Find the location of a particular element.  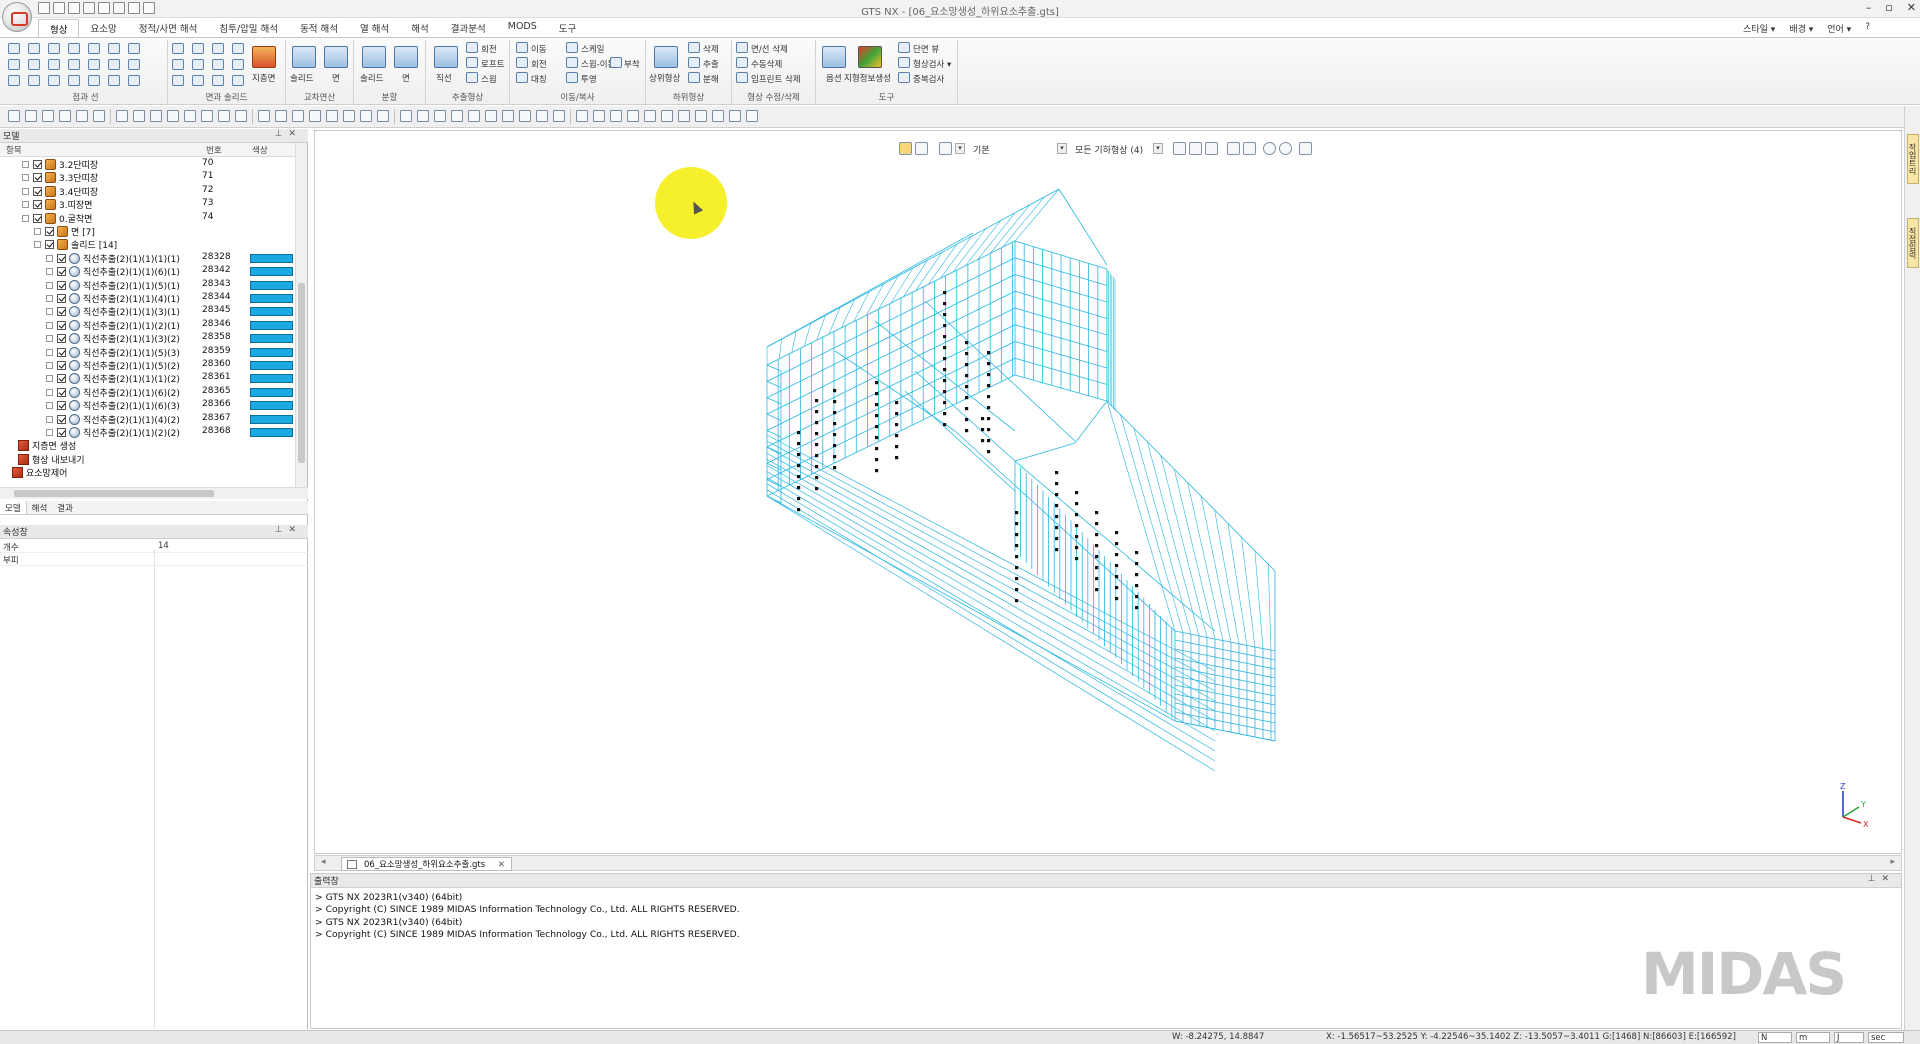

corner-icon is located at coordinates (94, 48).